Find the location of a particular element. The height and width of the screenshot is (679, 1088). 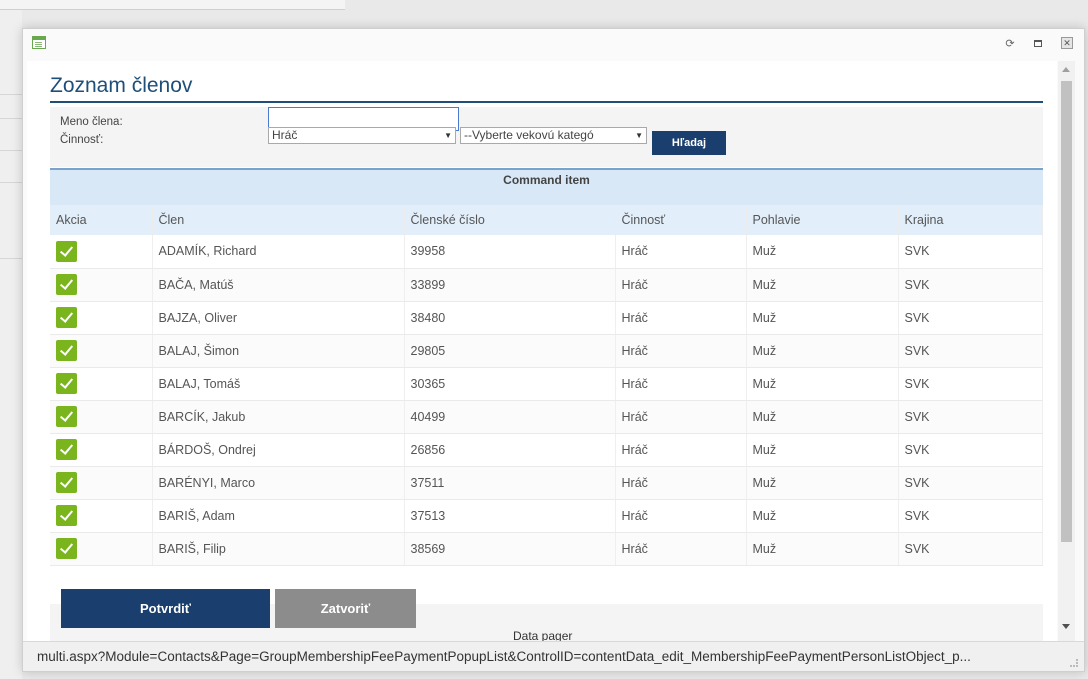

table-row: BALAJ, Šimon 29805 Hráč Muž SVK is located at coordinates (546, 351).